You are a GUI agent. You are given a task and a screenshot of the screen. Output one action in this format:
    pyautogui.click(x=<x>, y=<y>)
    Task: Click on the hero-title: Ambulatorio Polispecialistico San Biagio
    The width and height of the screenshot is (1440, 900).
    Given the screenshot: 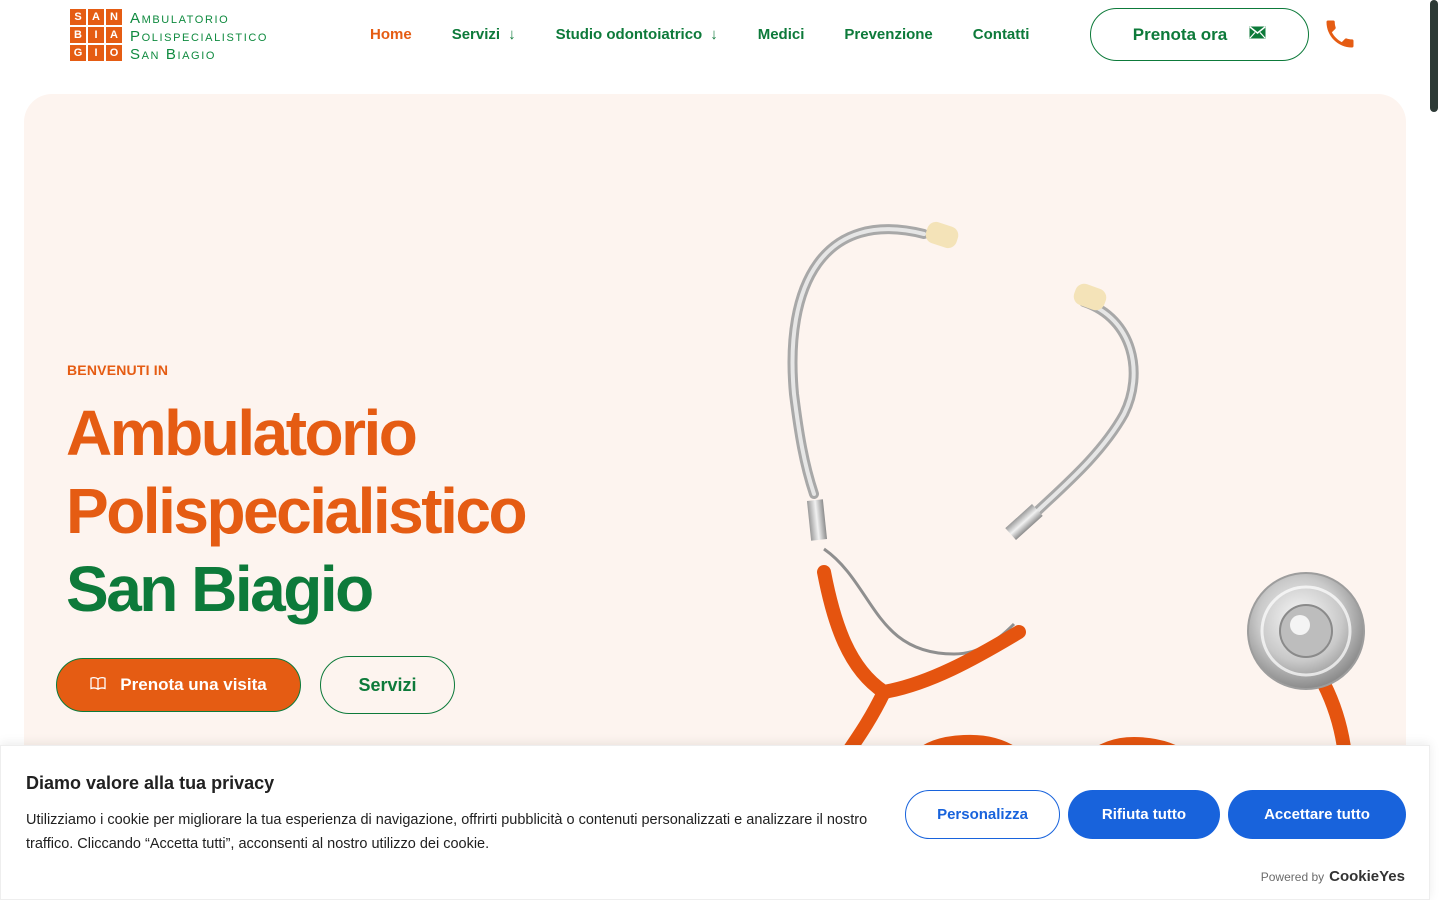 What is the action you would take?
    pyautogui.click(x=297, y=511)
    